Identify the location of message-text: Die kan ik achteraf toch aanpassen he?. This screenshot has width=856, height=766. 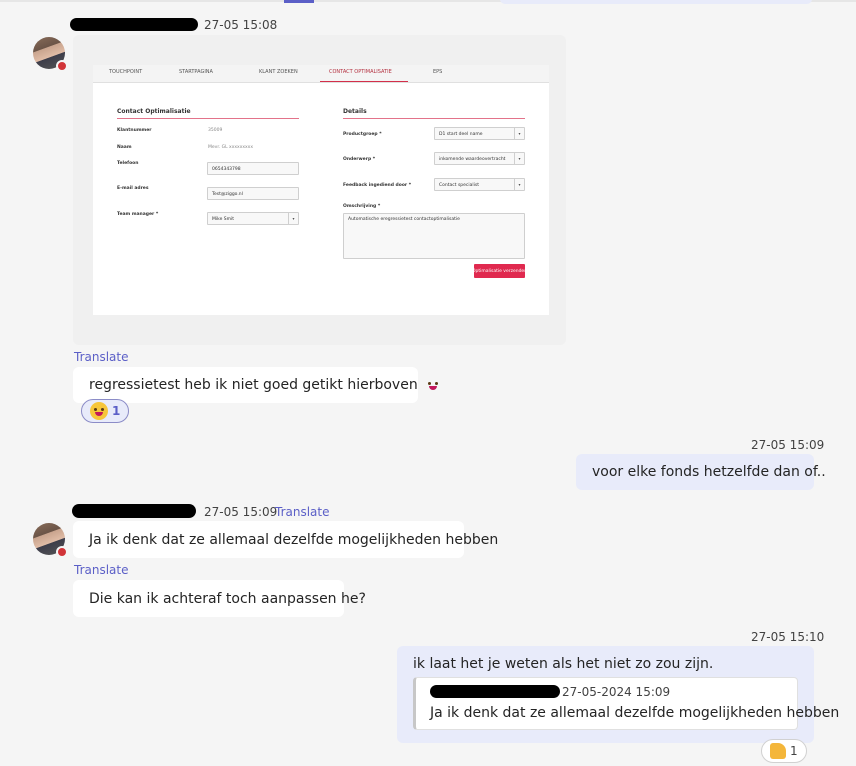
(227, 598).